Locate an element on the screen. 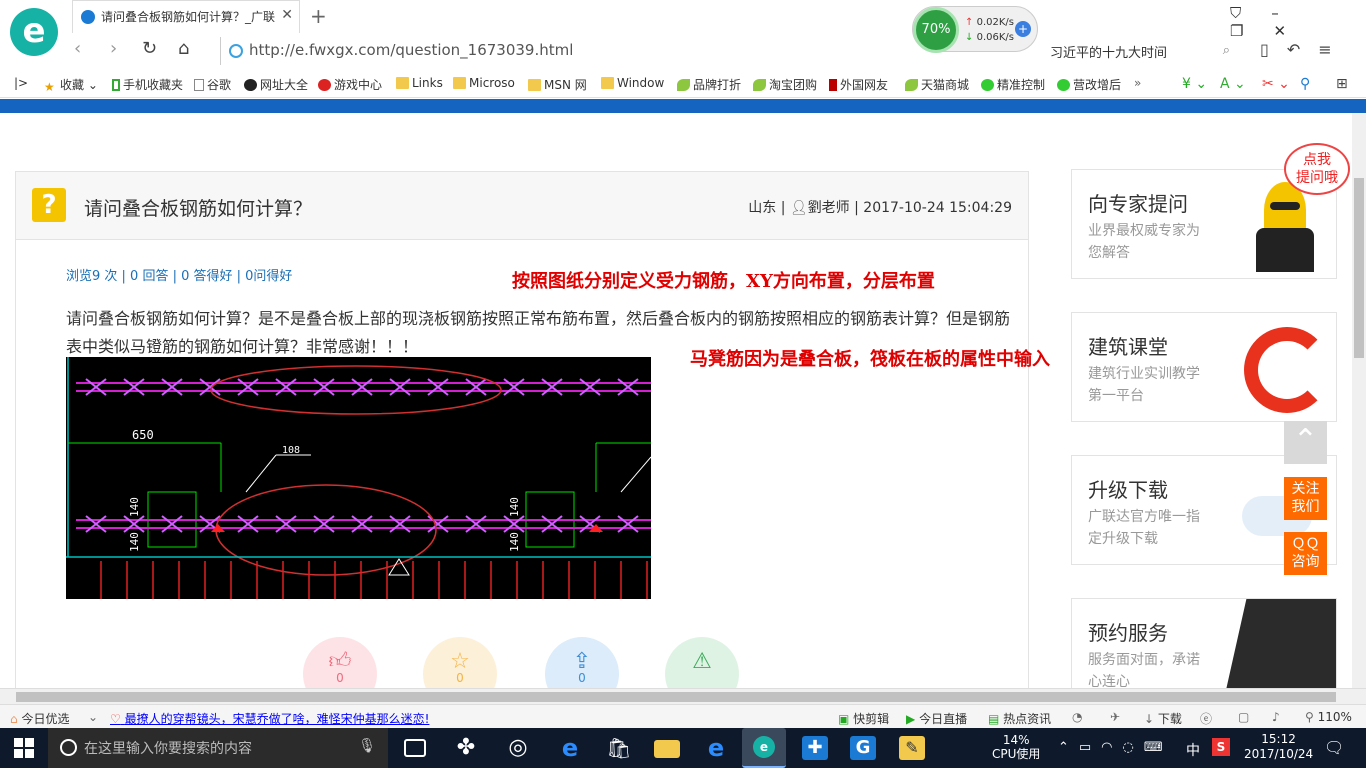  bookmark-tmall: 天猫商城 is located at coordinates (937, 84).